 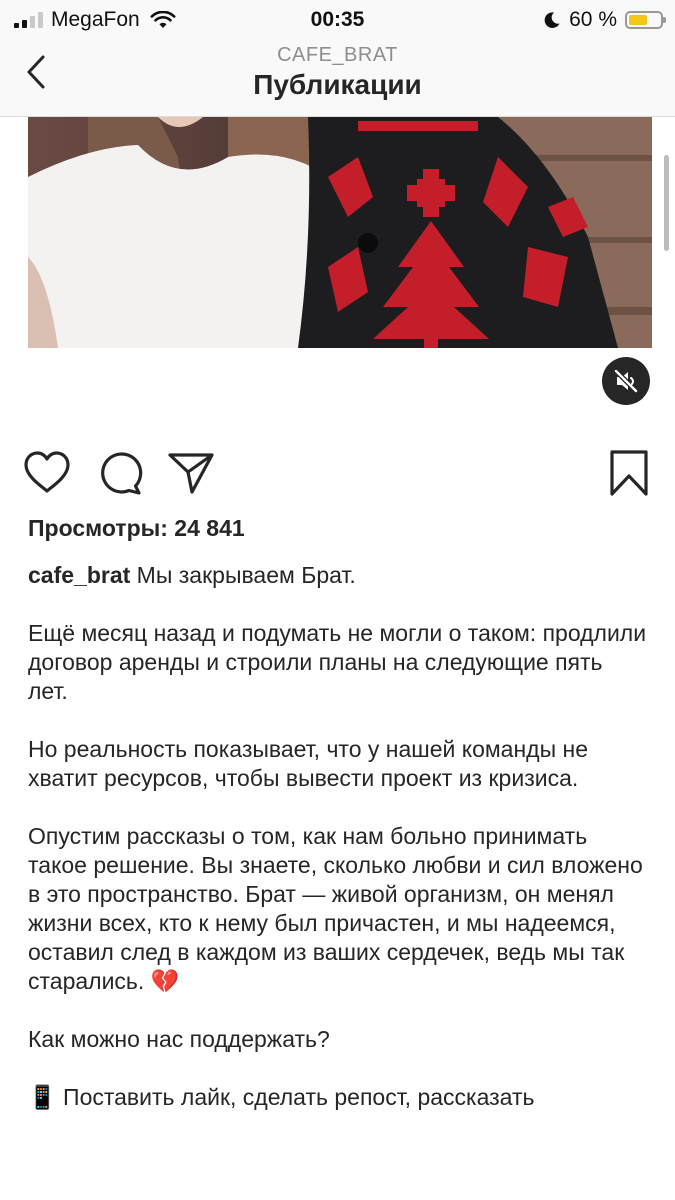 What do you see at coordinates (120, 473) in the screenshot?
I see `comment-button` at bounding box center [120, 473].